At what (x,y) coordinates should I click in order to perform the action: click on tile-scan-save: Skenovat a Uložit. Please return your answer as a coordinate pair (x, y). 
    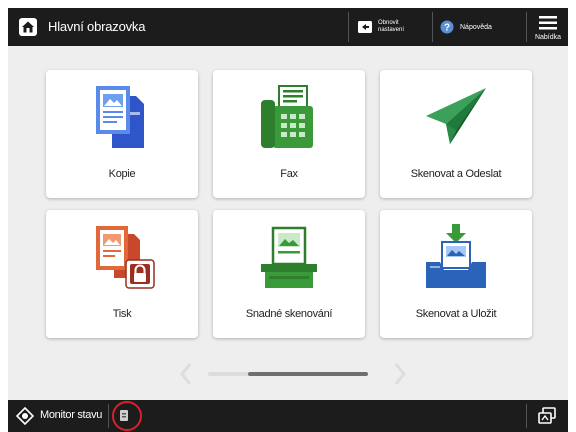
    Looking at the image, I should click on (456, 274).